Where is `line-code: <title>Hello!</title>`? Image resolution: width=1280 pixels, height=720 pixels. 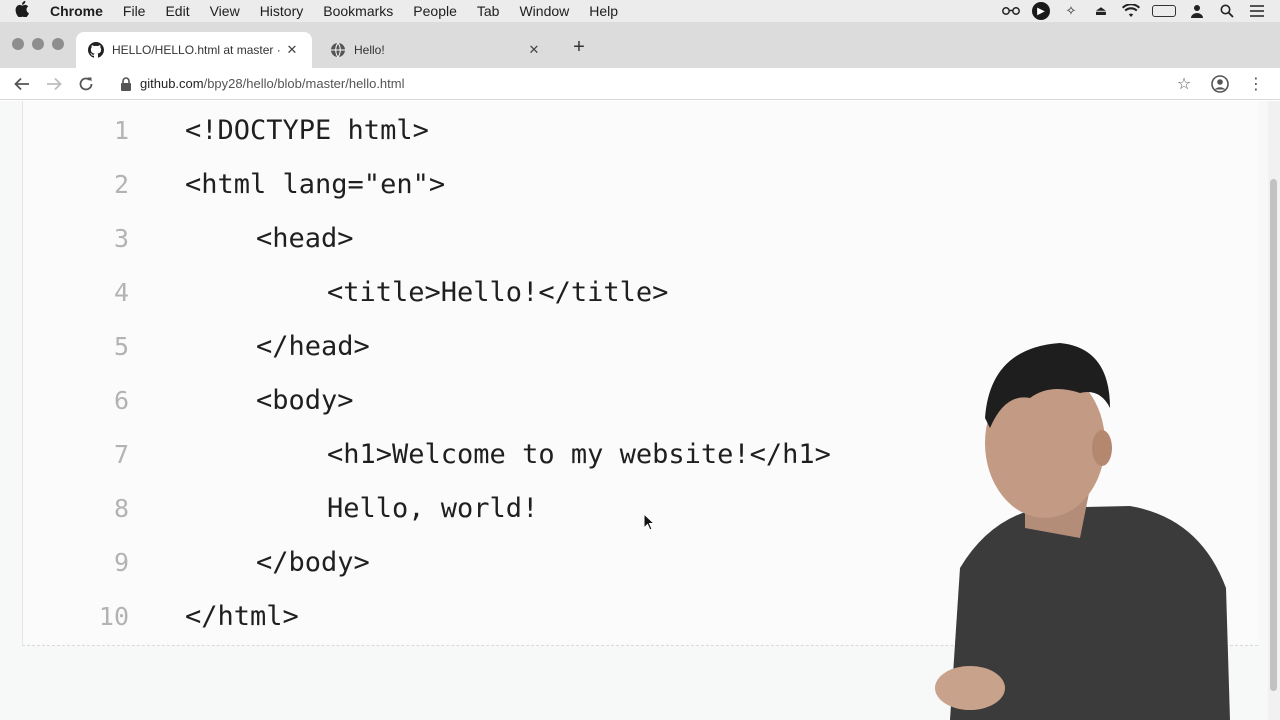 line-code: <title>Hello!</title> is located at coordinates (498, 292).